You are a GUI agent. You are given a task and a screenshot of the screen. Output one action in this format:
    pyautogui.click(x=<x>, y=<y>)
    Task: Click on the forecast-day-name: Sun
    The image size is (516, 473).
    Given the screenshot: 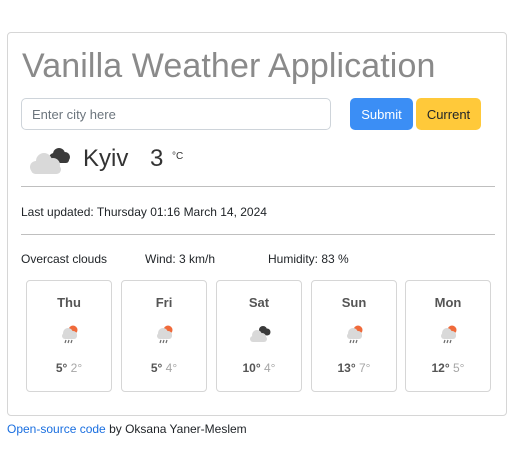 What is the action you would take?
    pyautogui.click(x=354, y=302)
    